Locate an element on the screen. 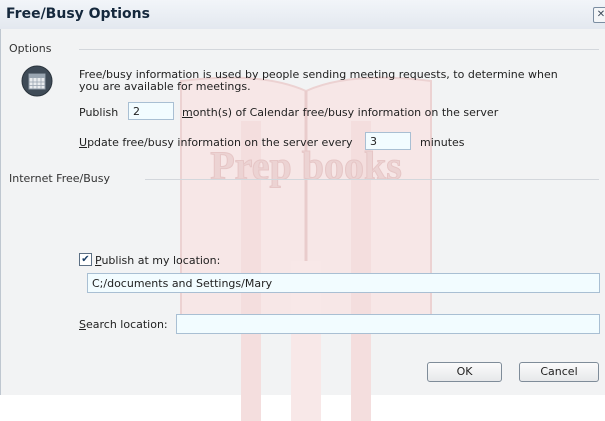  internet-divider is located at coordinates (372, 179).